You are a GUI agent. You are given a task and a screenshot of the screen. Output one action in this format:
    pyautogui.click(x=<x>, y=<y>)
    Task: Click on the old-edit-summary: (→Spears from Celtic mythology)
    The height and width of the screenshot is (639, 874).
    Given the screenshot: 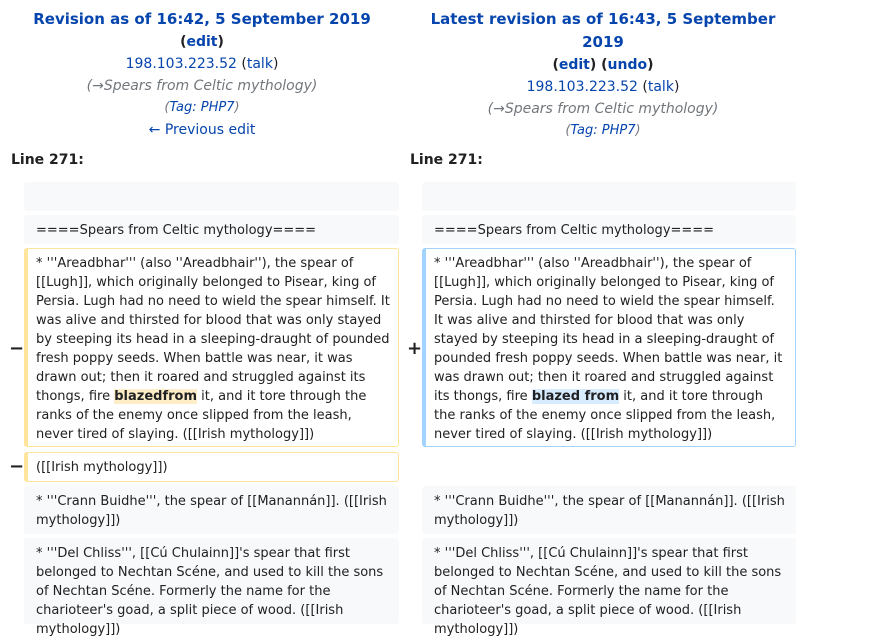 What is the action you would take?
    pyautogui.click(x=202, y=86)
    